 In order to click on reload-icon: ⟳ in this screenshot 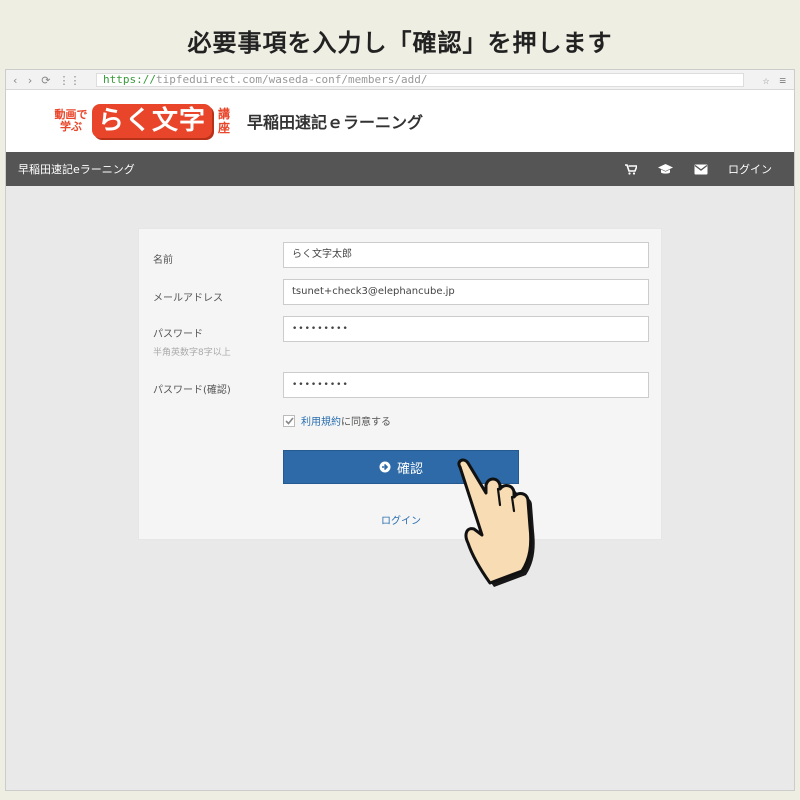, I will do `click(45, 80)`.